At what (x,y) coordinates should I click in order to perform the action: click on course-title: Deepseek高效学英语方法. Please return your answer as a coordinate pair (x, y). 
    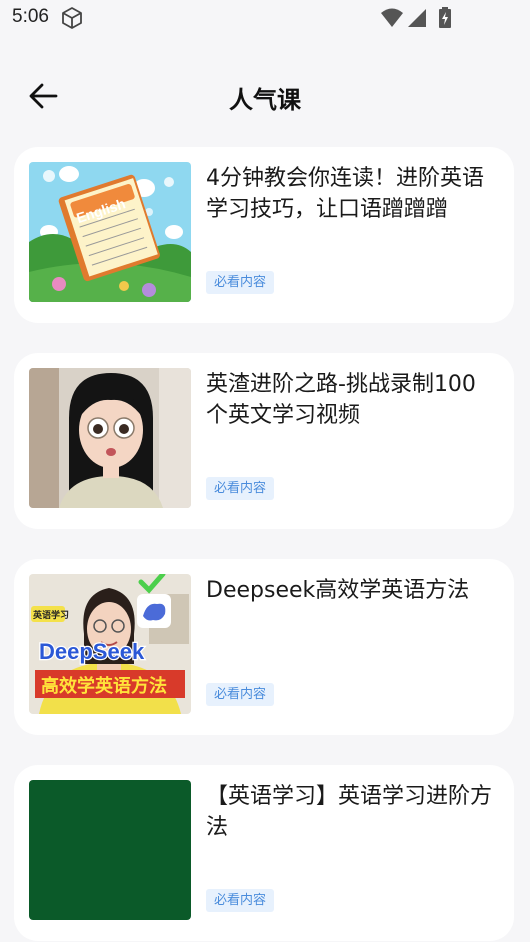
    Looking at the image, I should click on (338, 590).